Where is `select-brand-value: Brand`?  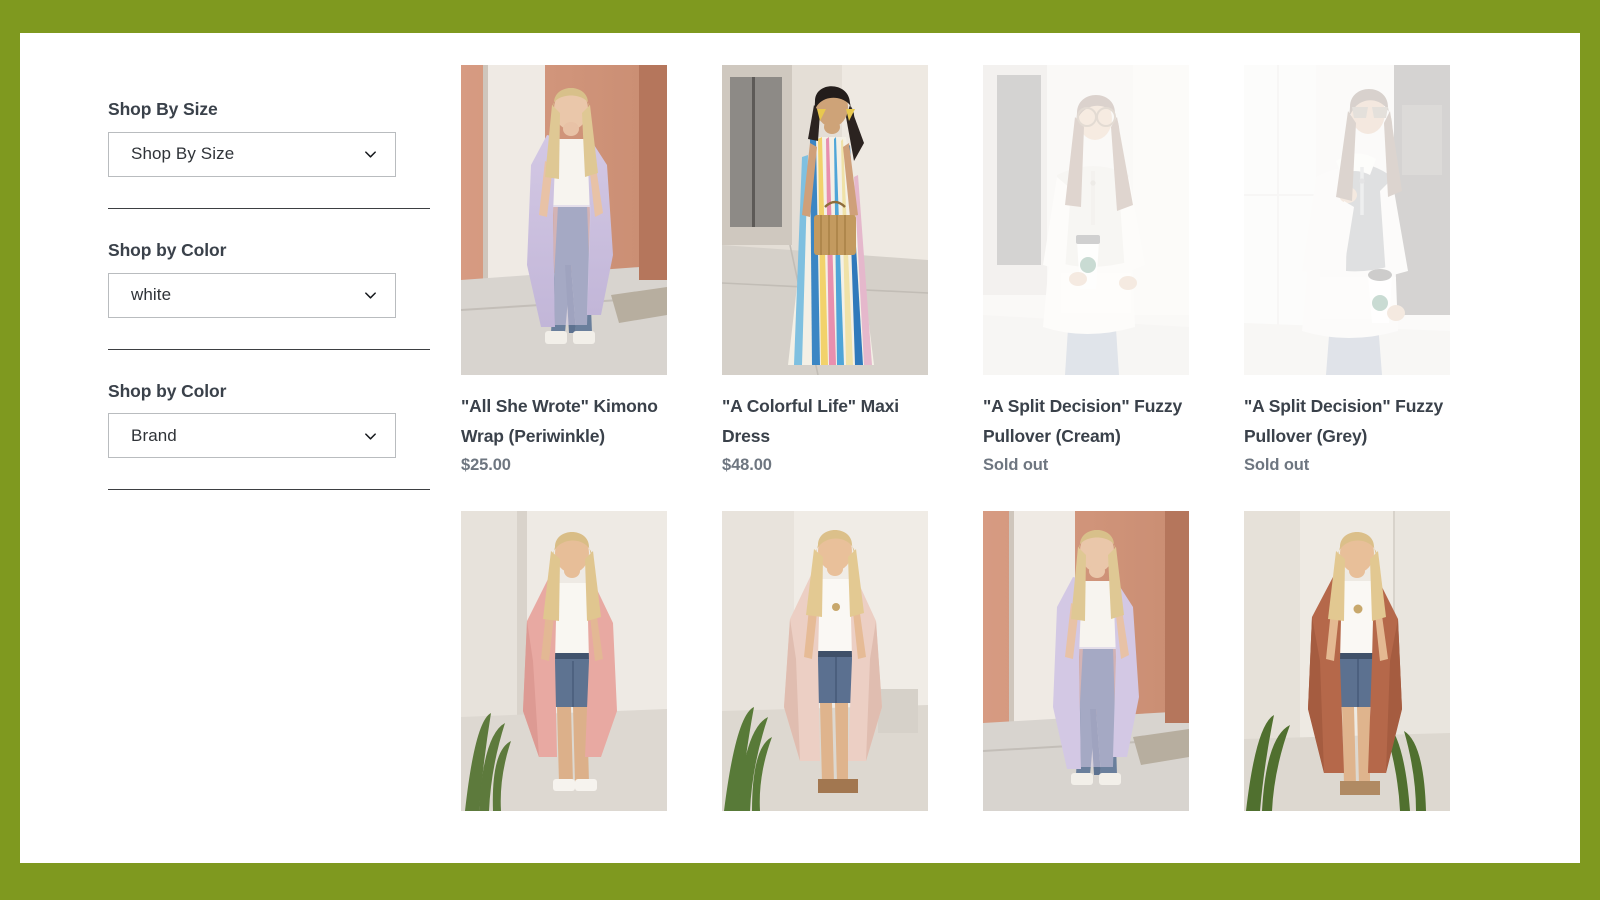
select-brand-value: Brand is located at coordinates (154, 435).